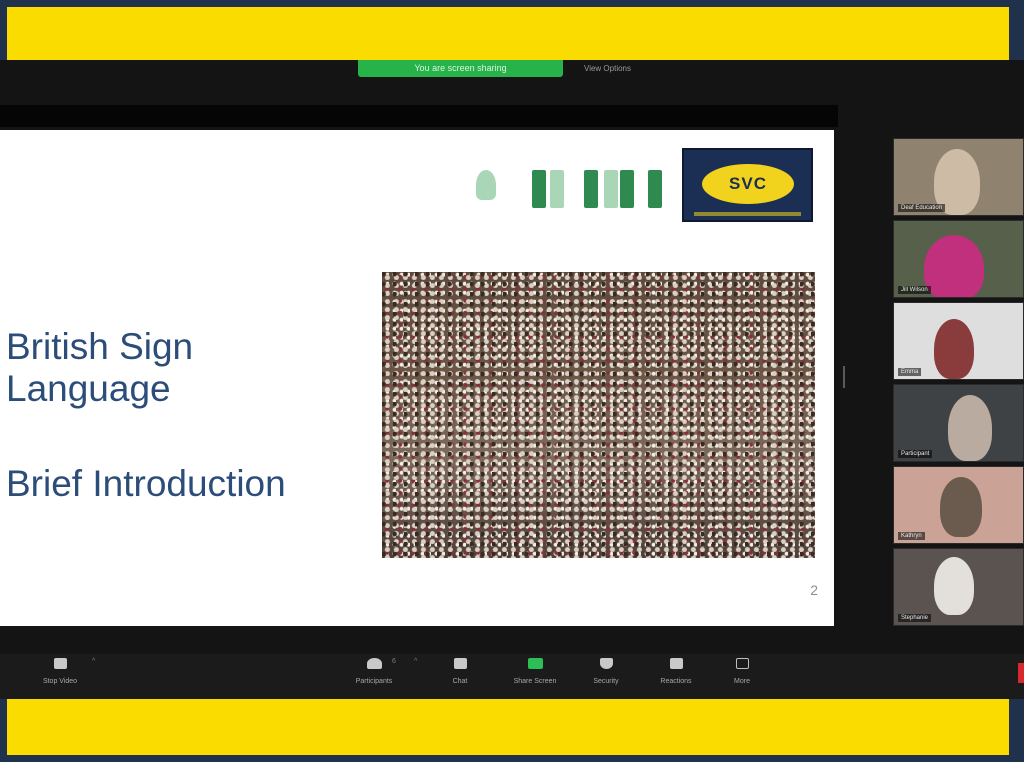 This screenshot has width=1024, height=762. Describe the element at coordinates (508, 727) in the screenshot. I see `bottom-banner` at that location.